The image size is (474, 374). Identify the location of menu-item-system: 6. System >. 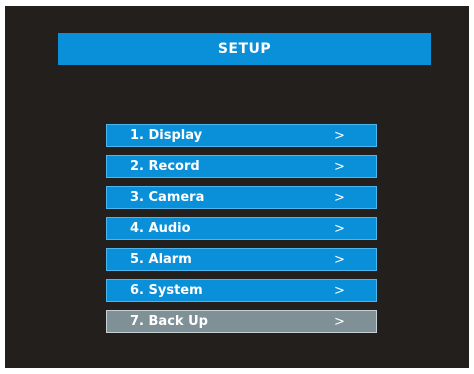
(241, 290).